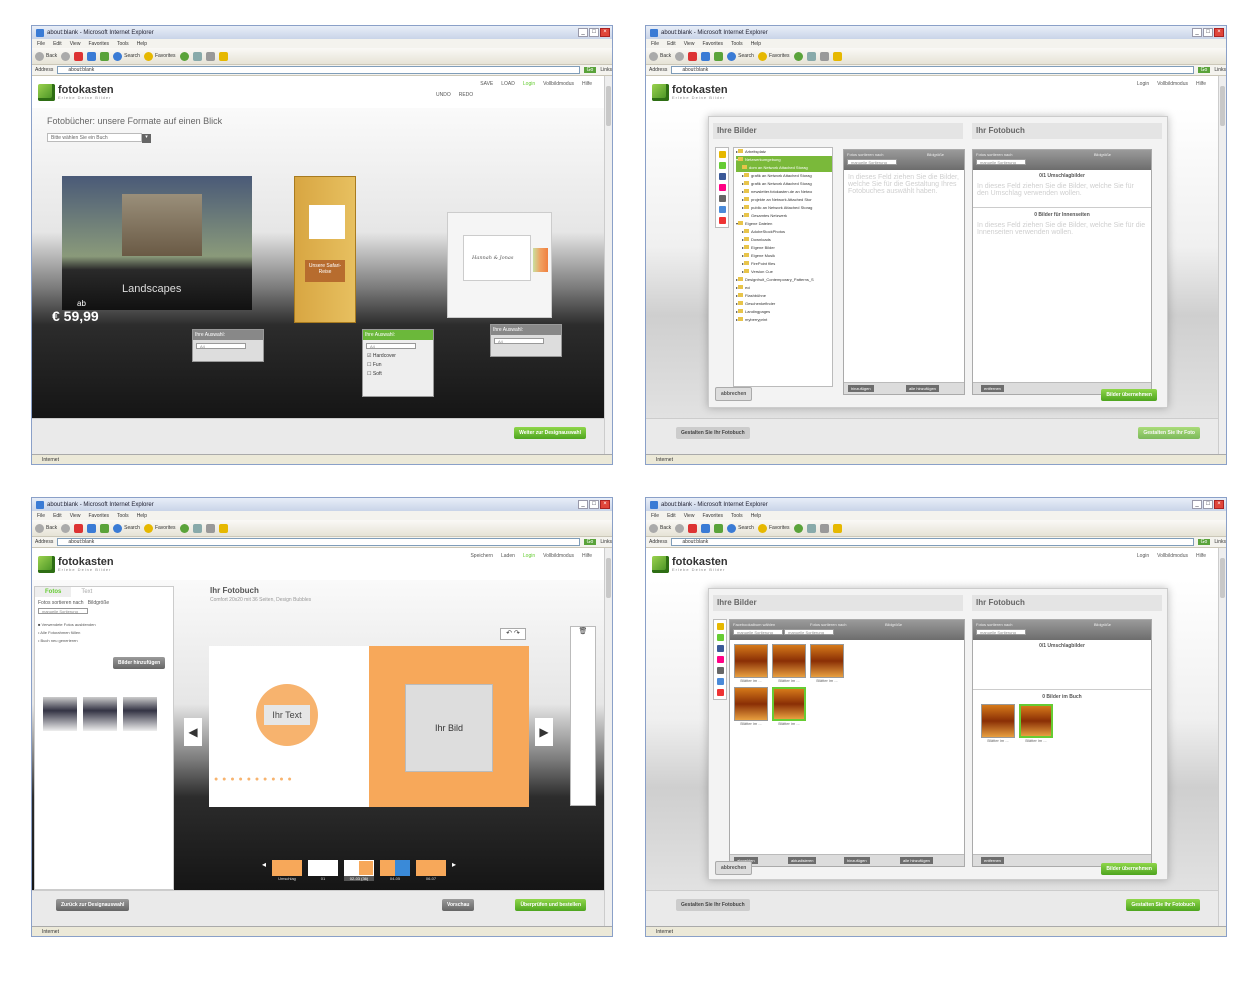 The image size is (1260, 986). I want to click on page-thumb: 02-03 (36), so click(359, 870).